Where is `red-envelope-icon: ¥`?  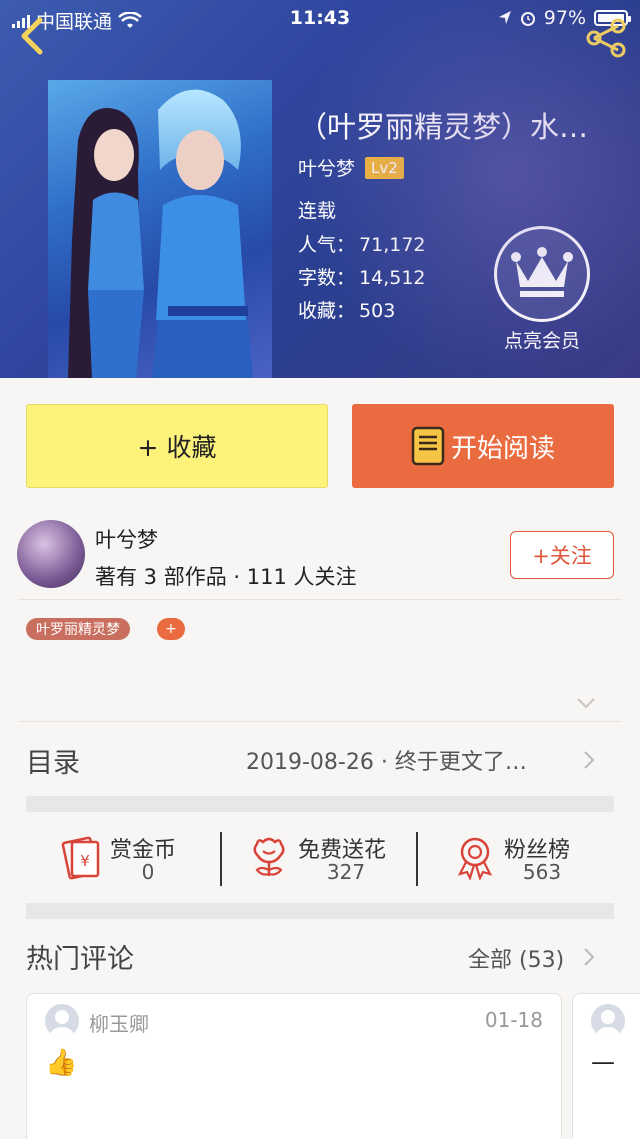
red-envelope-icon: ¥ is located at coordinates (80, 858).